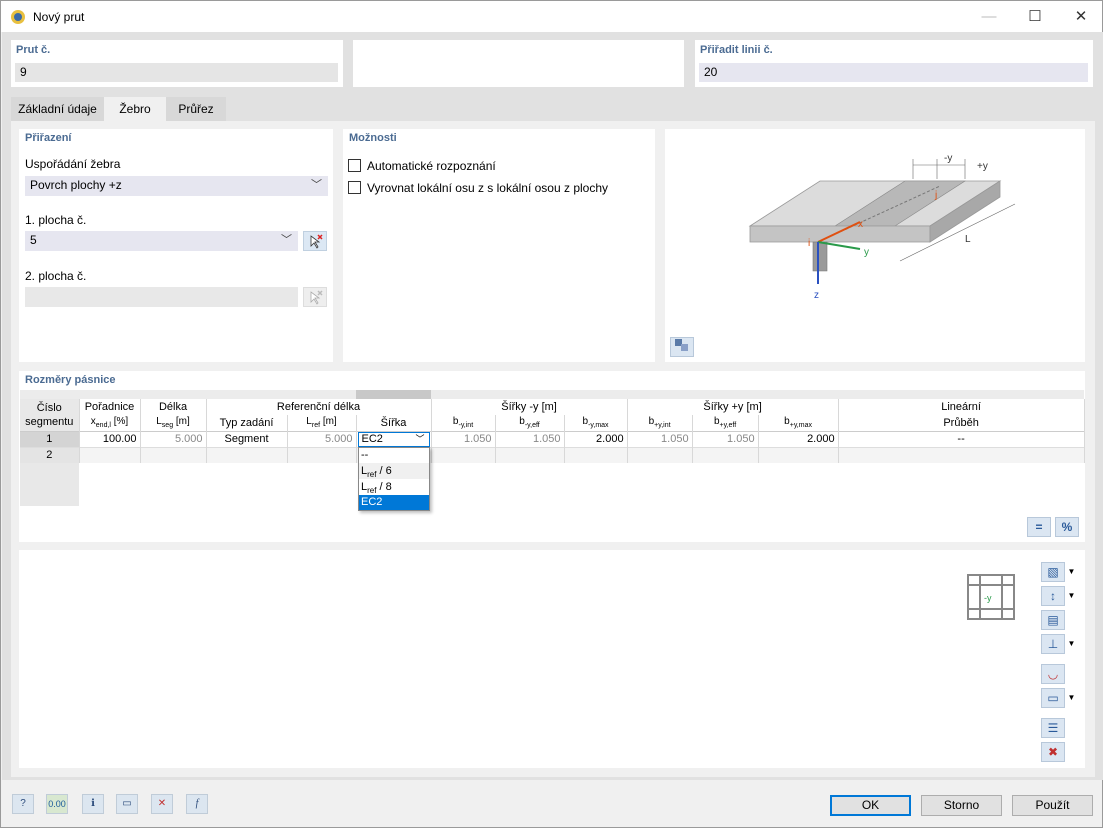 The width and height of the screenshot is (1103, 828). I want to click on pos-y-label: +y, so click(982, 166).